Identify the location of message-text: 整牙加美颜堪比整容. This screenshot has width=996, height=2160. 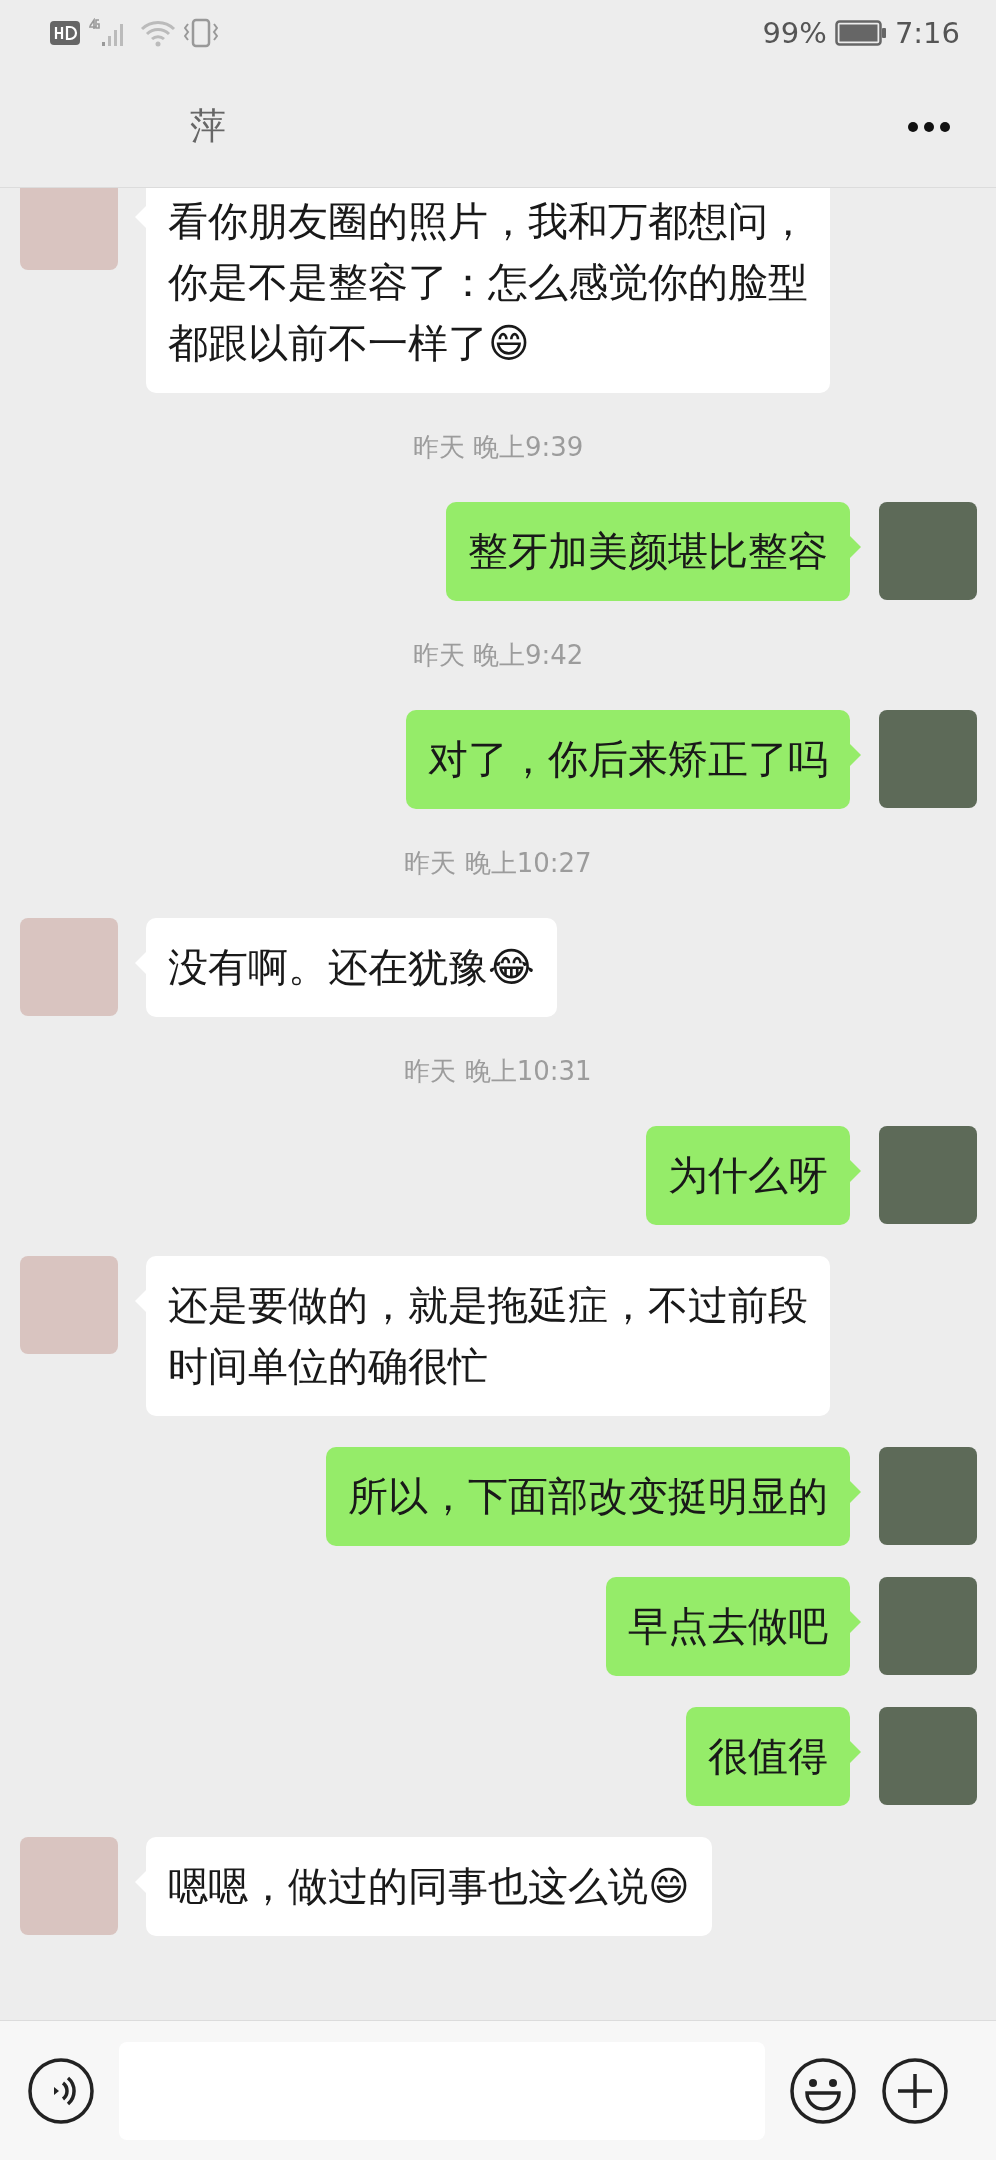
(648, 551).